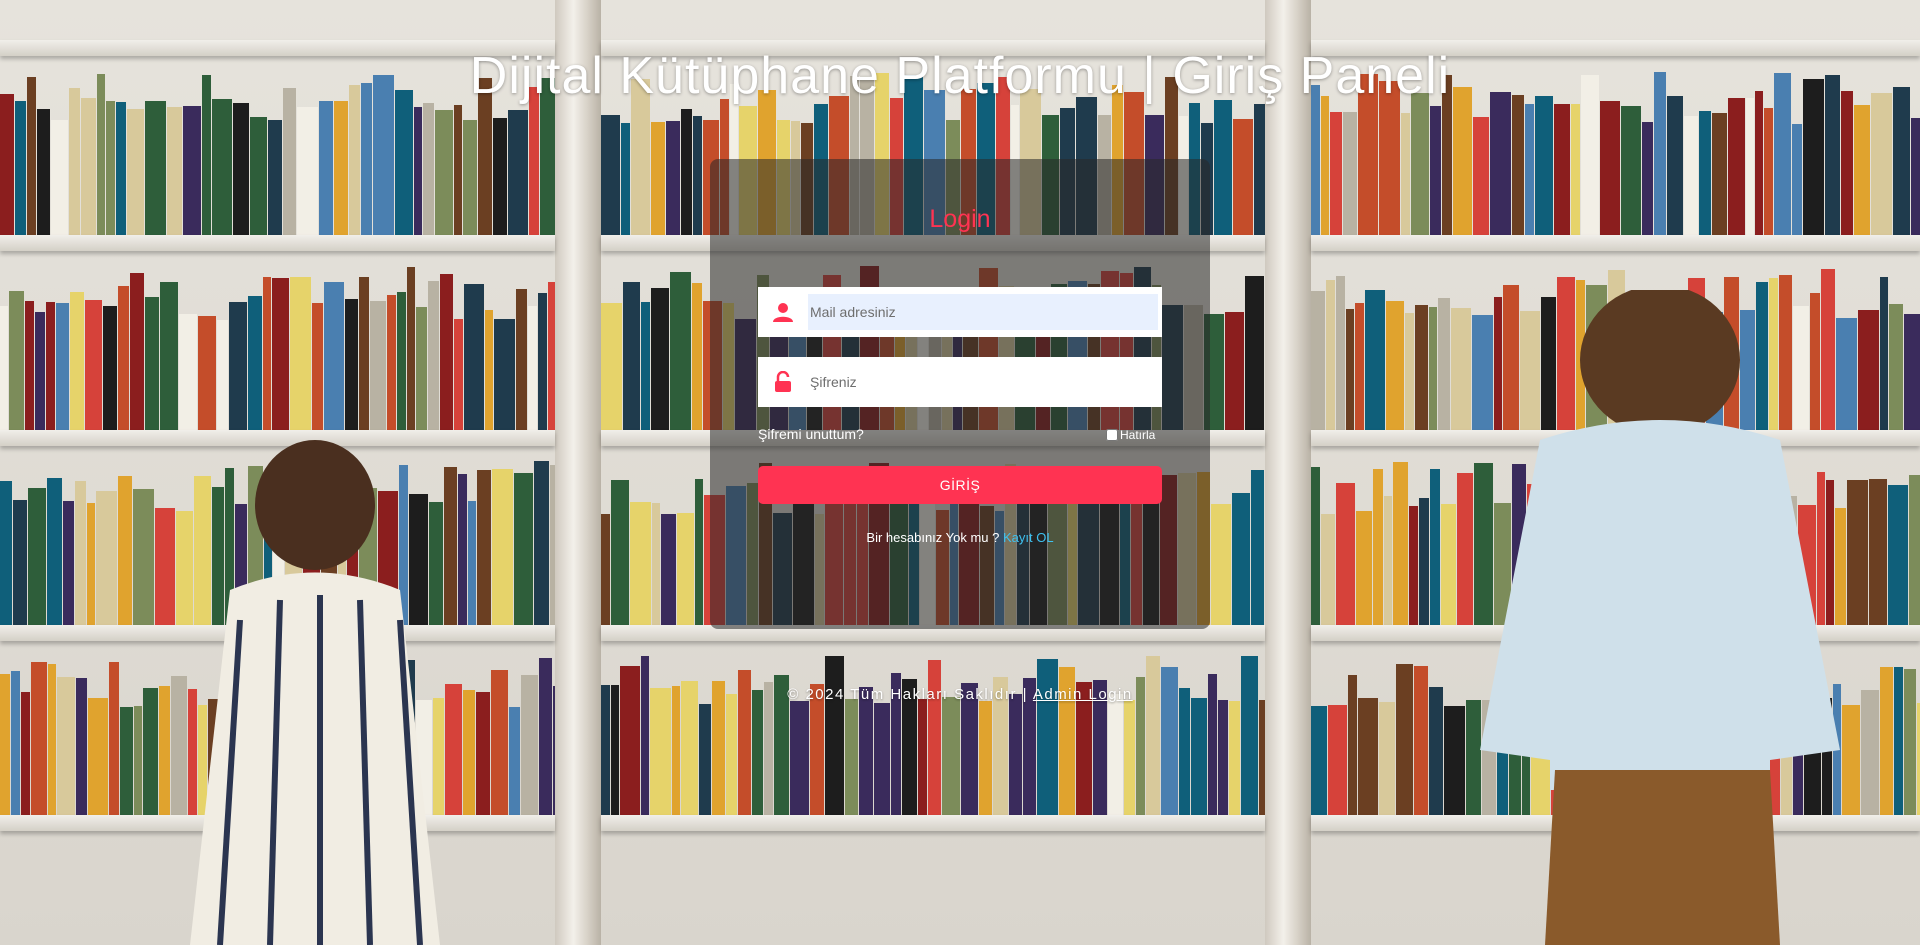 This screenshot has width=1920, height=949. What do you see at coordinates (277, 243) in the screenshot?
I see `shelf-board` at bounding box center [277, 243].